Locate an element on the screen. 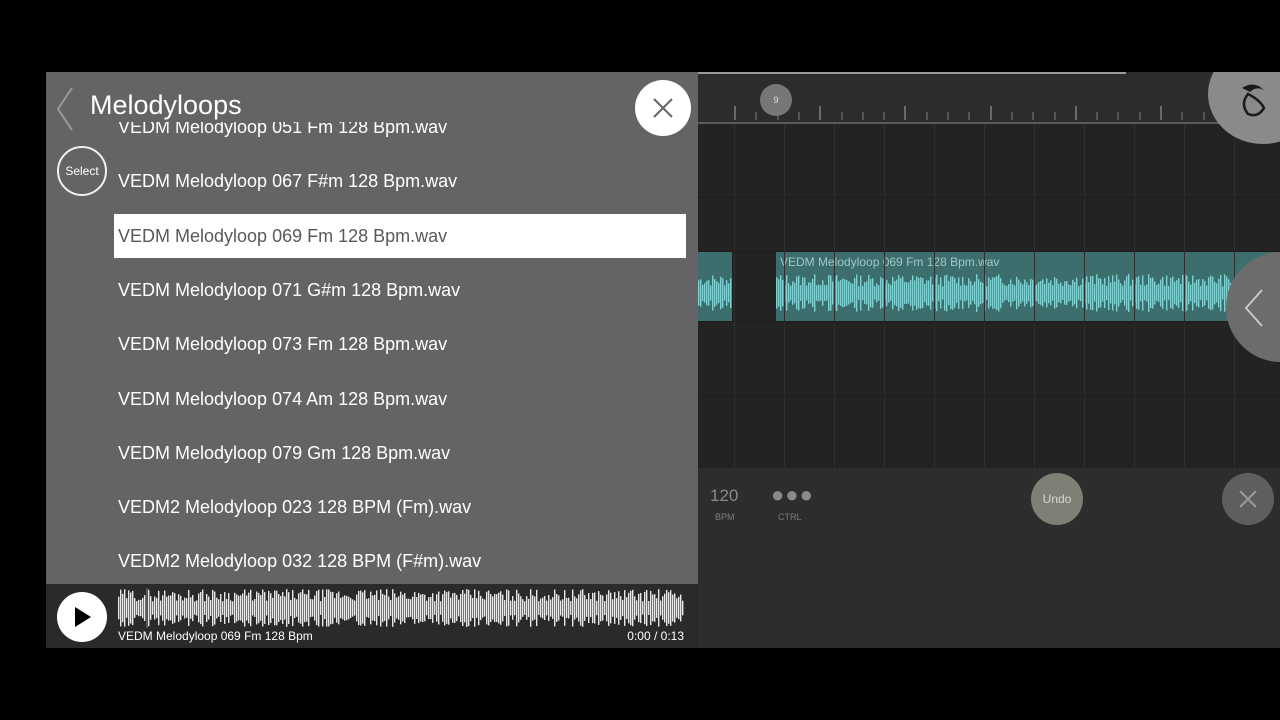 Image resolution: width=1280 pixels, height=720 pixels. preview-file-name: VEDM Melodyloop 069 Fm 128 Bpm is located at coordinates (215, 636).